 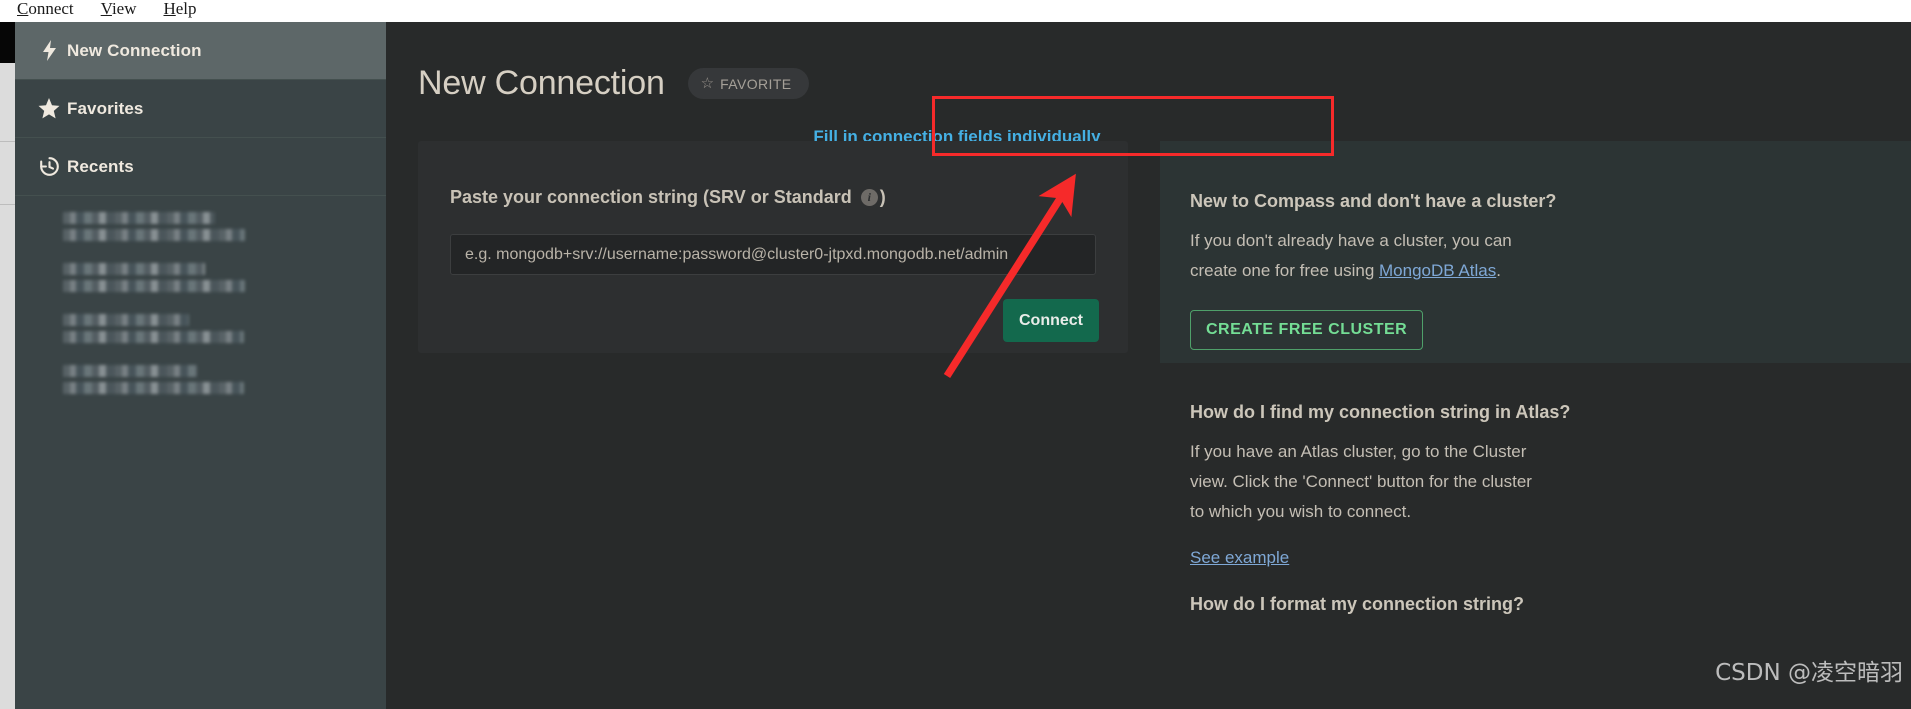 I want to click on window-edge-strip, so click(x=7, y=386).